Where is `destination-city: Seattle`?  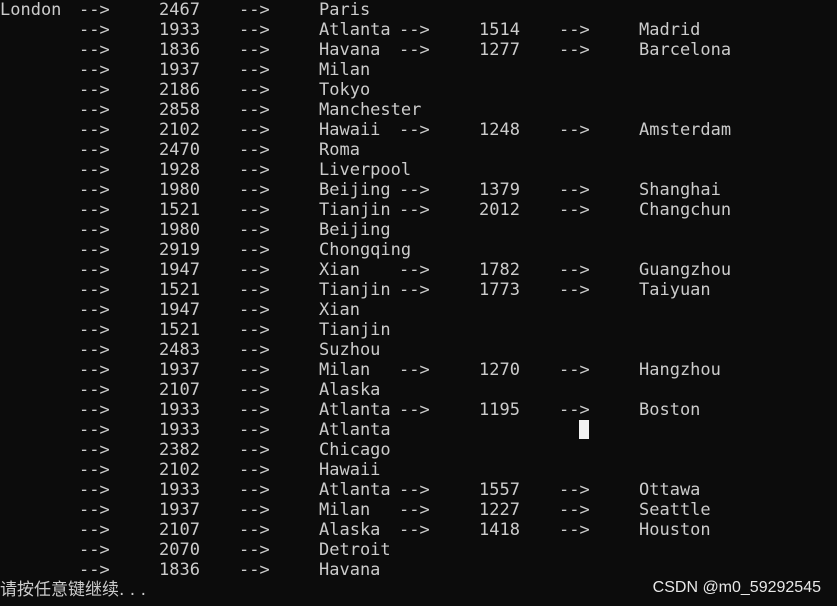 destination-city: Seattle is located at coordinates (675, 510).